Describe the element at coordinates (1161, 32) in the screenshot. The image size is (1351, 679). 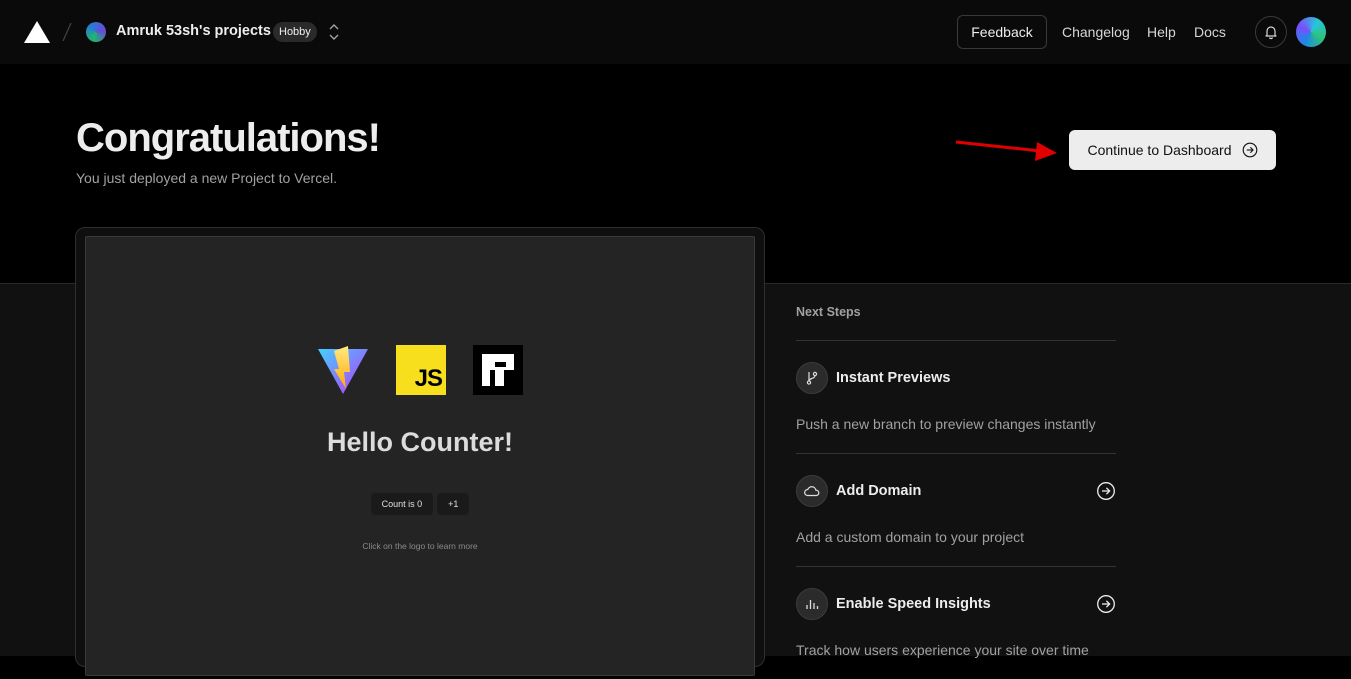
I see `nav-link-help: Help` at that location.